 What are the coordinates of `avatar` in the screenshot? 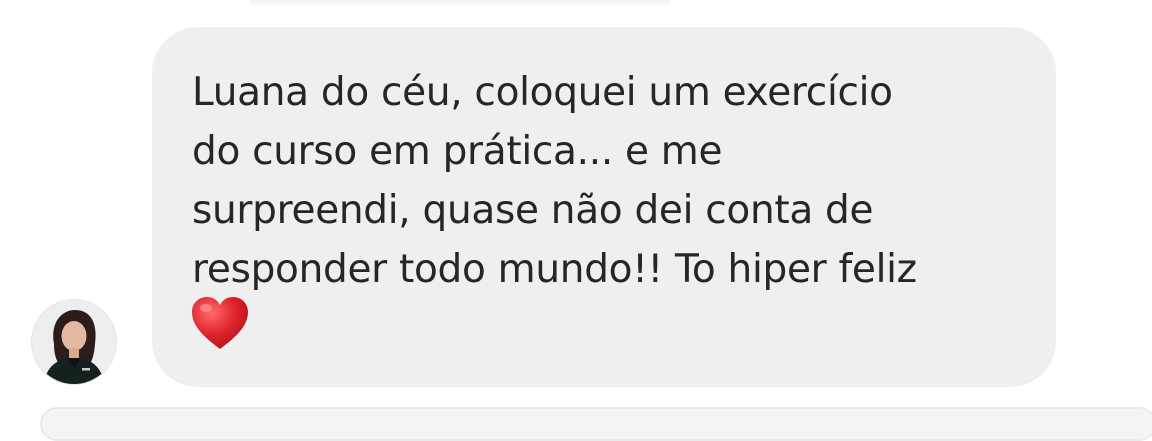 It's located at (74, 342).